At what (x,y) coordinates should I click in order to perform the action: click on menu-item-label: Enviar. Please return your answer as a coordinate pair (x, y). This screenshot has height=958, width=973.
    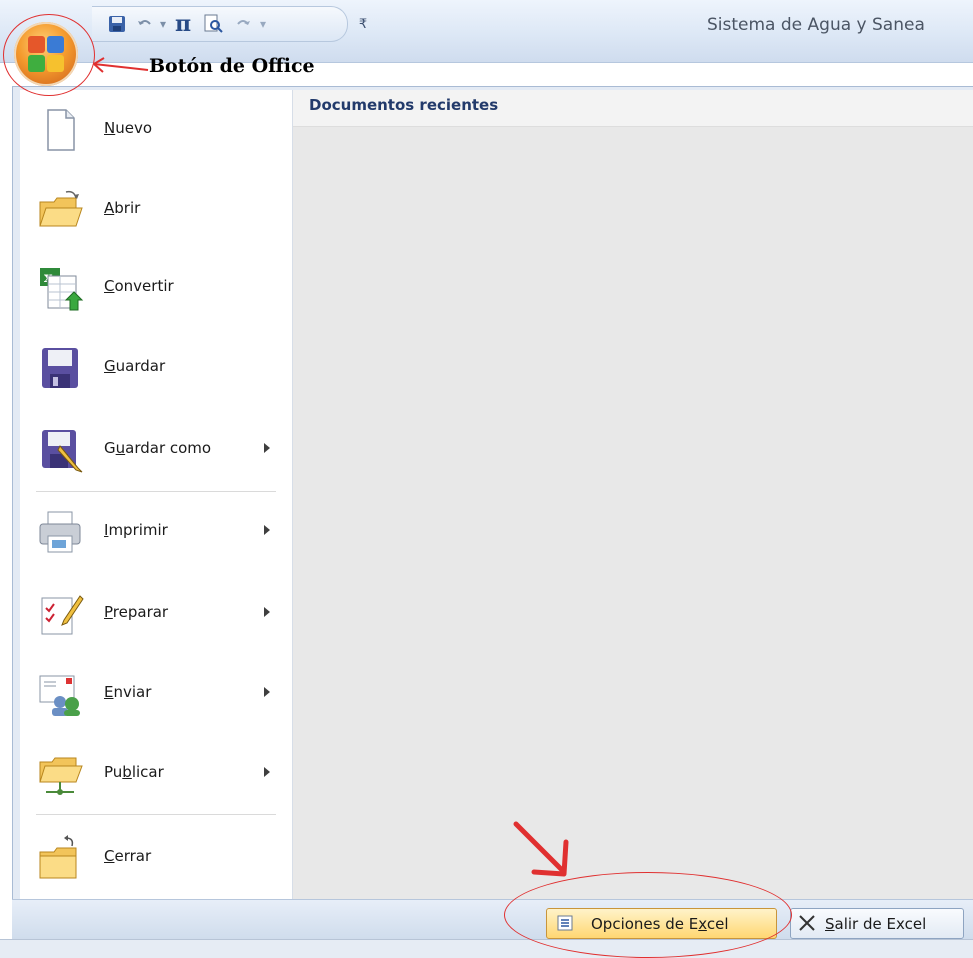
    Looking at the image, I should click on (128, 692).